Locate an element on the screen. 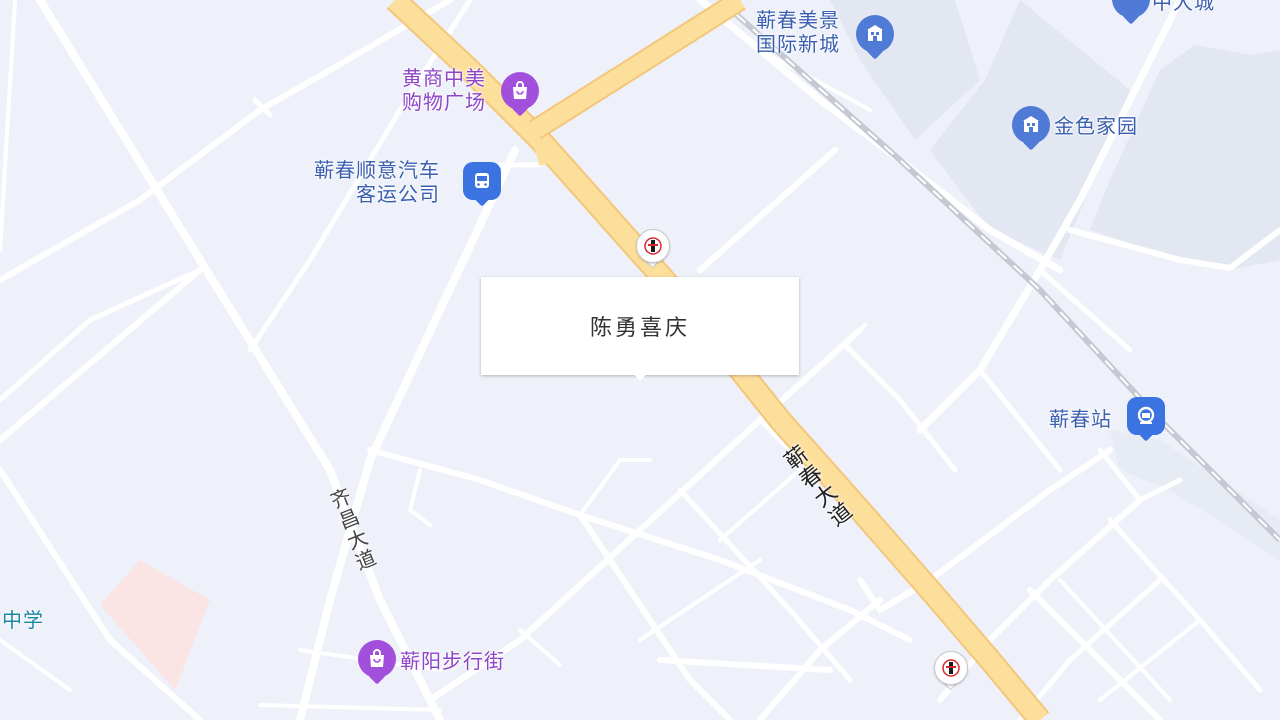 The height and width of the screenshot is (720, 1280). poi-label-qichun-station: 蕲春站 is located at coordinates (1080, 419).